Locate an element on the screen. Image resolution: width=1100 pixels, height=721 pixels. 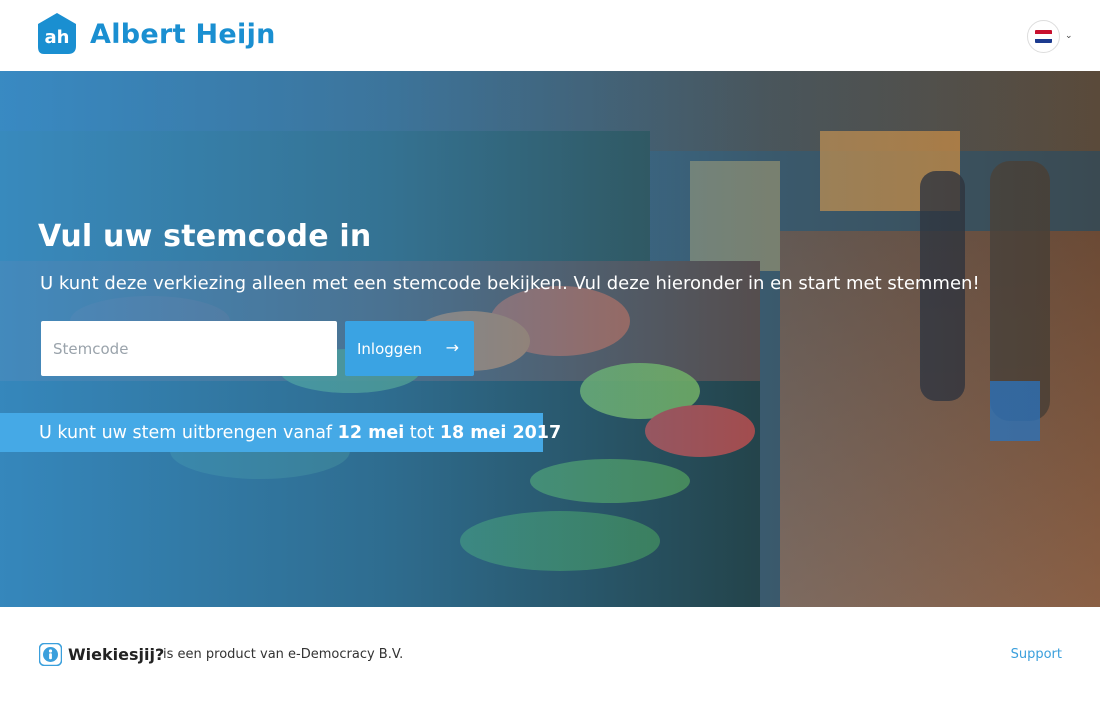
language-flag-button is located at coordinates (1043, 36).